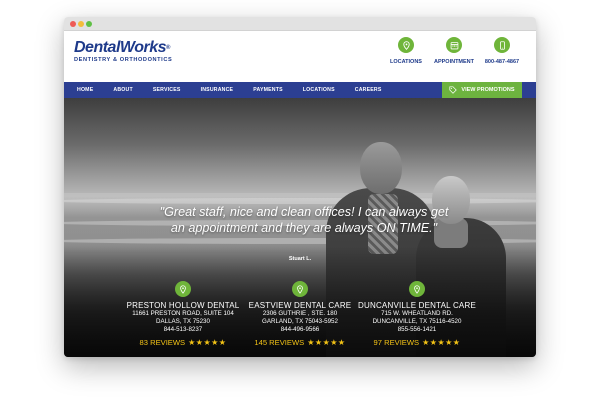  What do you see at coordinates (488, 90) in the screenshot?
I see `view-promotions-label: VIEW PROMOTIONS` at bounding box center [488, 90].